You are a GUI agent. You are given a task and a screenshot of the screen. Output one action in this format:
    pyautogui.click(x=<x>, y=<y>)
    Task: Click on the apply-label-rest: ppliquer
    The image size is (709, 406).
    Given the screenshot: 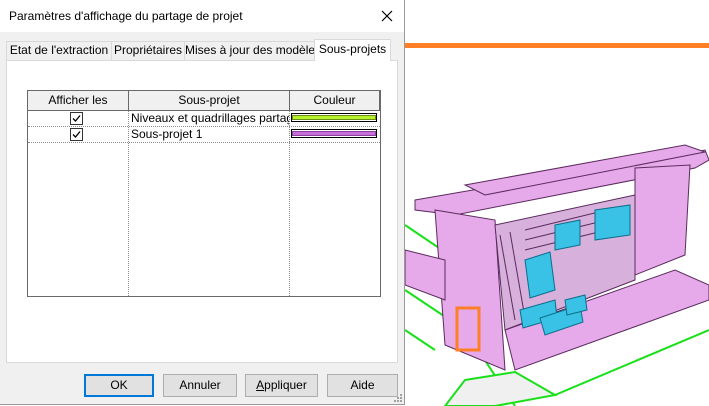 What is the action you would take?
    pyautogui.click(x=285, y=385)
    